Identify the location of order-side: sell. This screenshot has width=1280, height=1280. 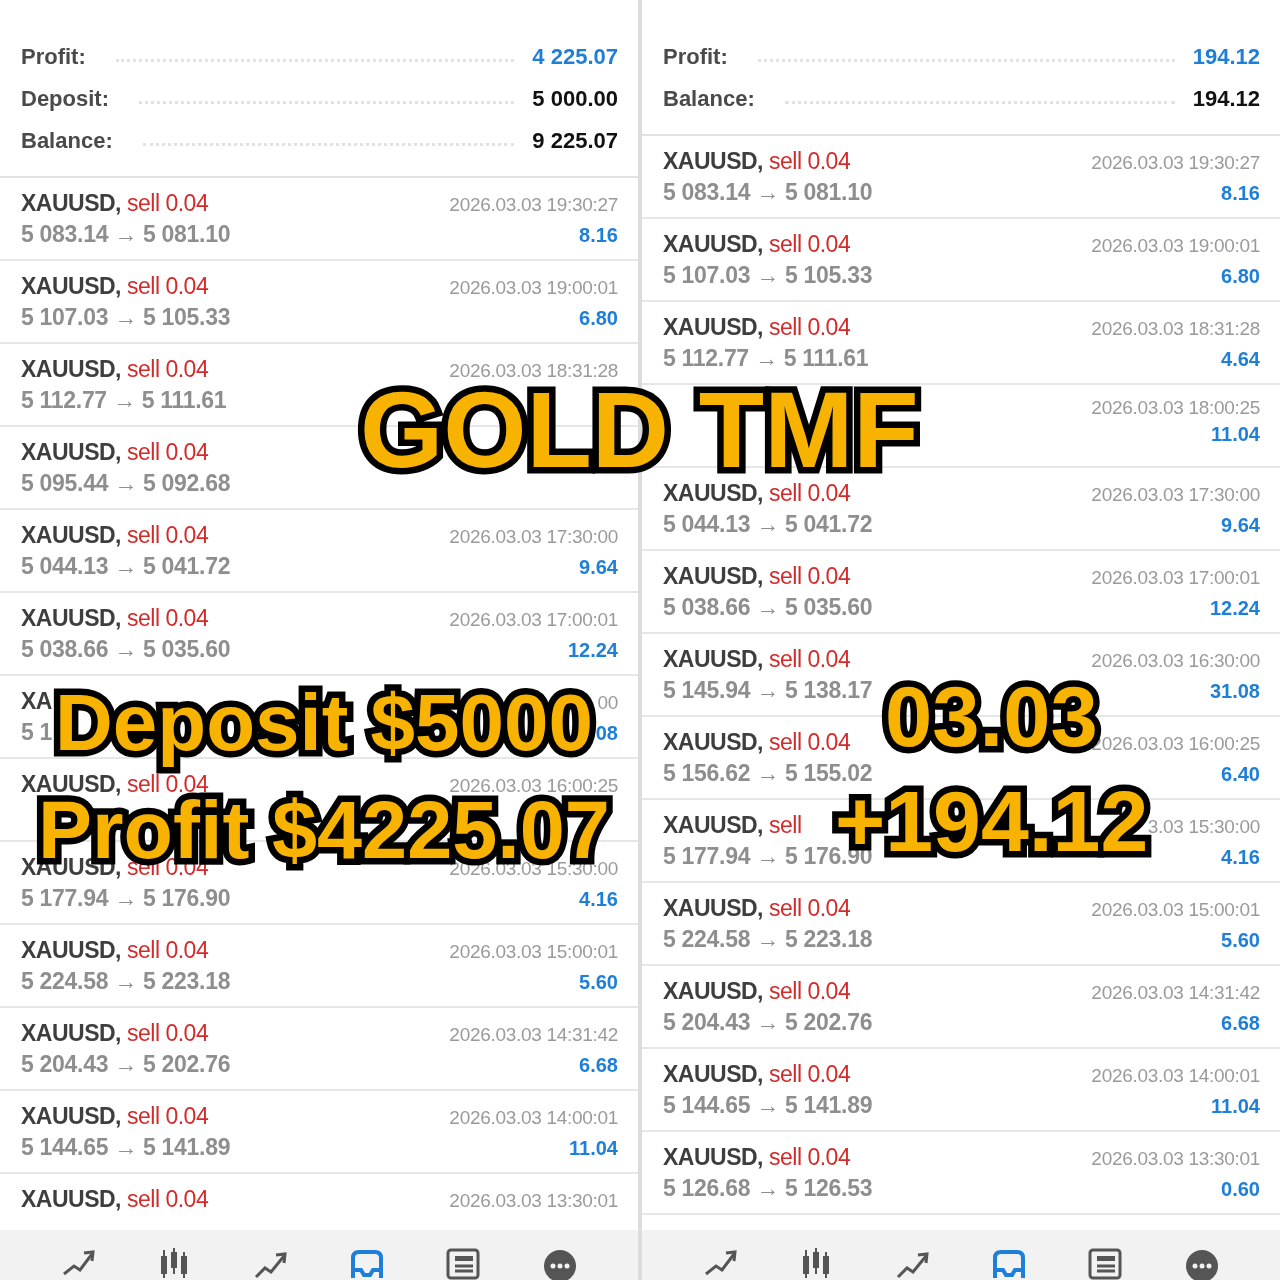
(785, 825).